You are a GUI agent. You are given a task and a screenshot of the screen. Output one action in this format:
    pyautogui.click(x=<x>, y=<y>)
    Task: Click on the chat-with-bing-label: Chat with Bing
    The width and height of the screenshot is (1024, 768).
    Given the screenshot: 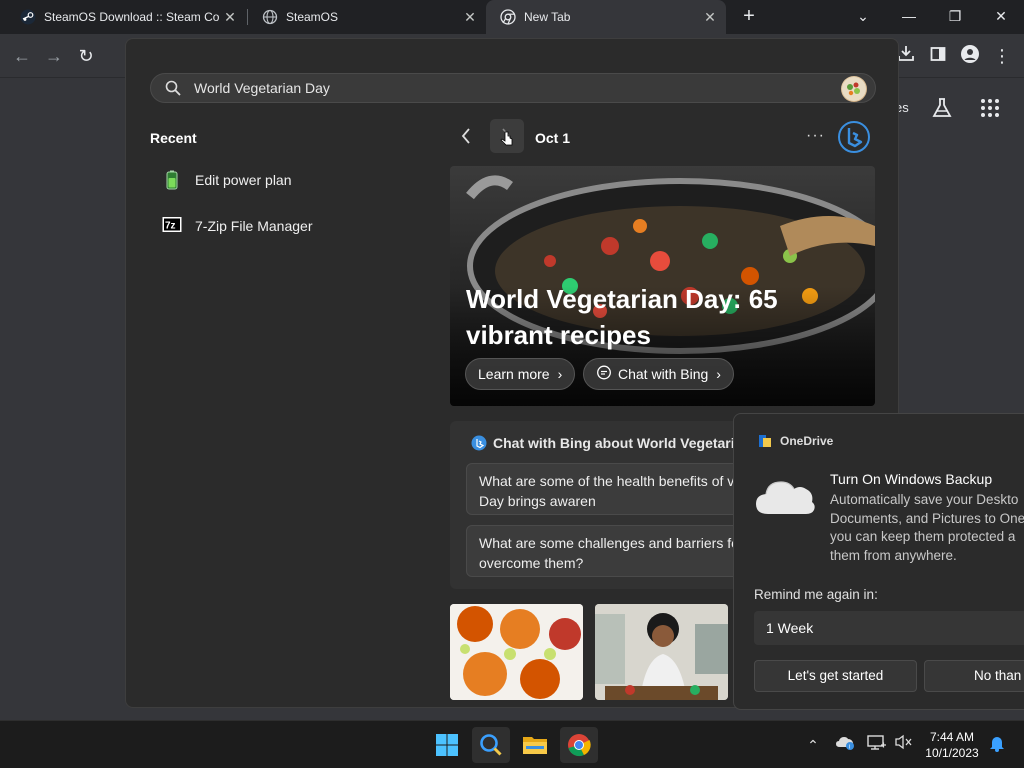 What is the action you would take?
    pyautogui.click(x=663, y=374)
    